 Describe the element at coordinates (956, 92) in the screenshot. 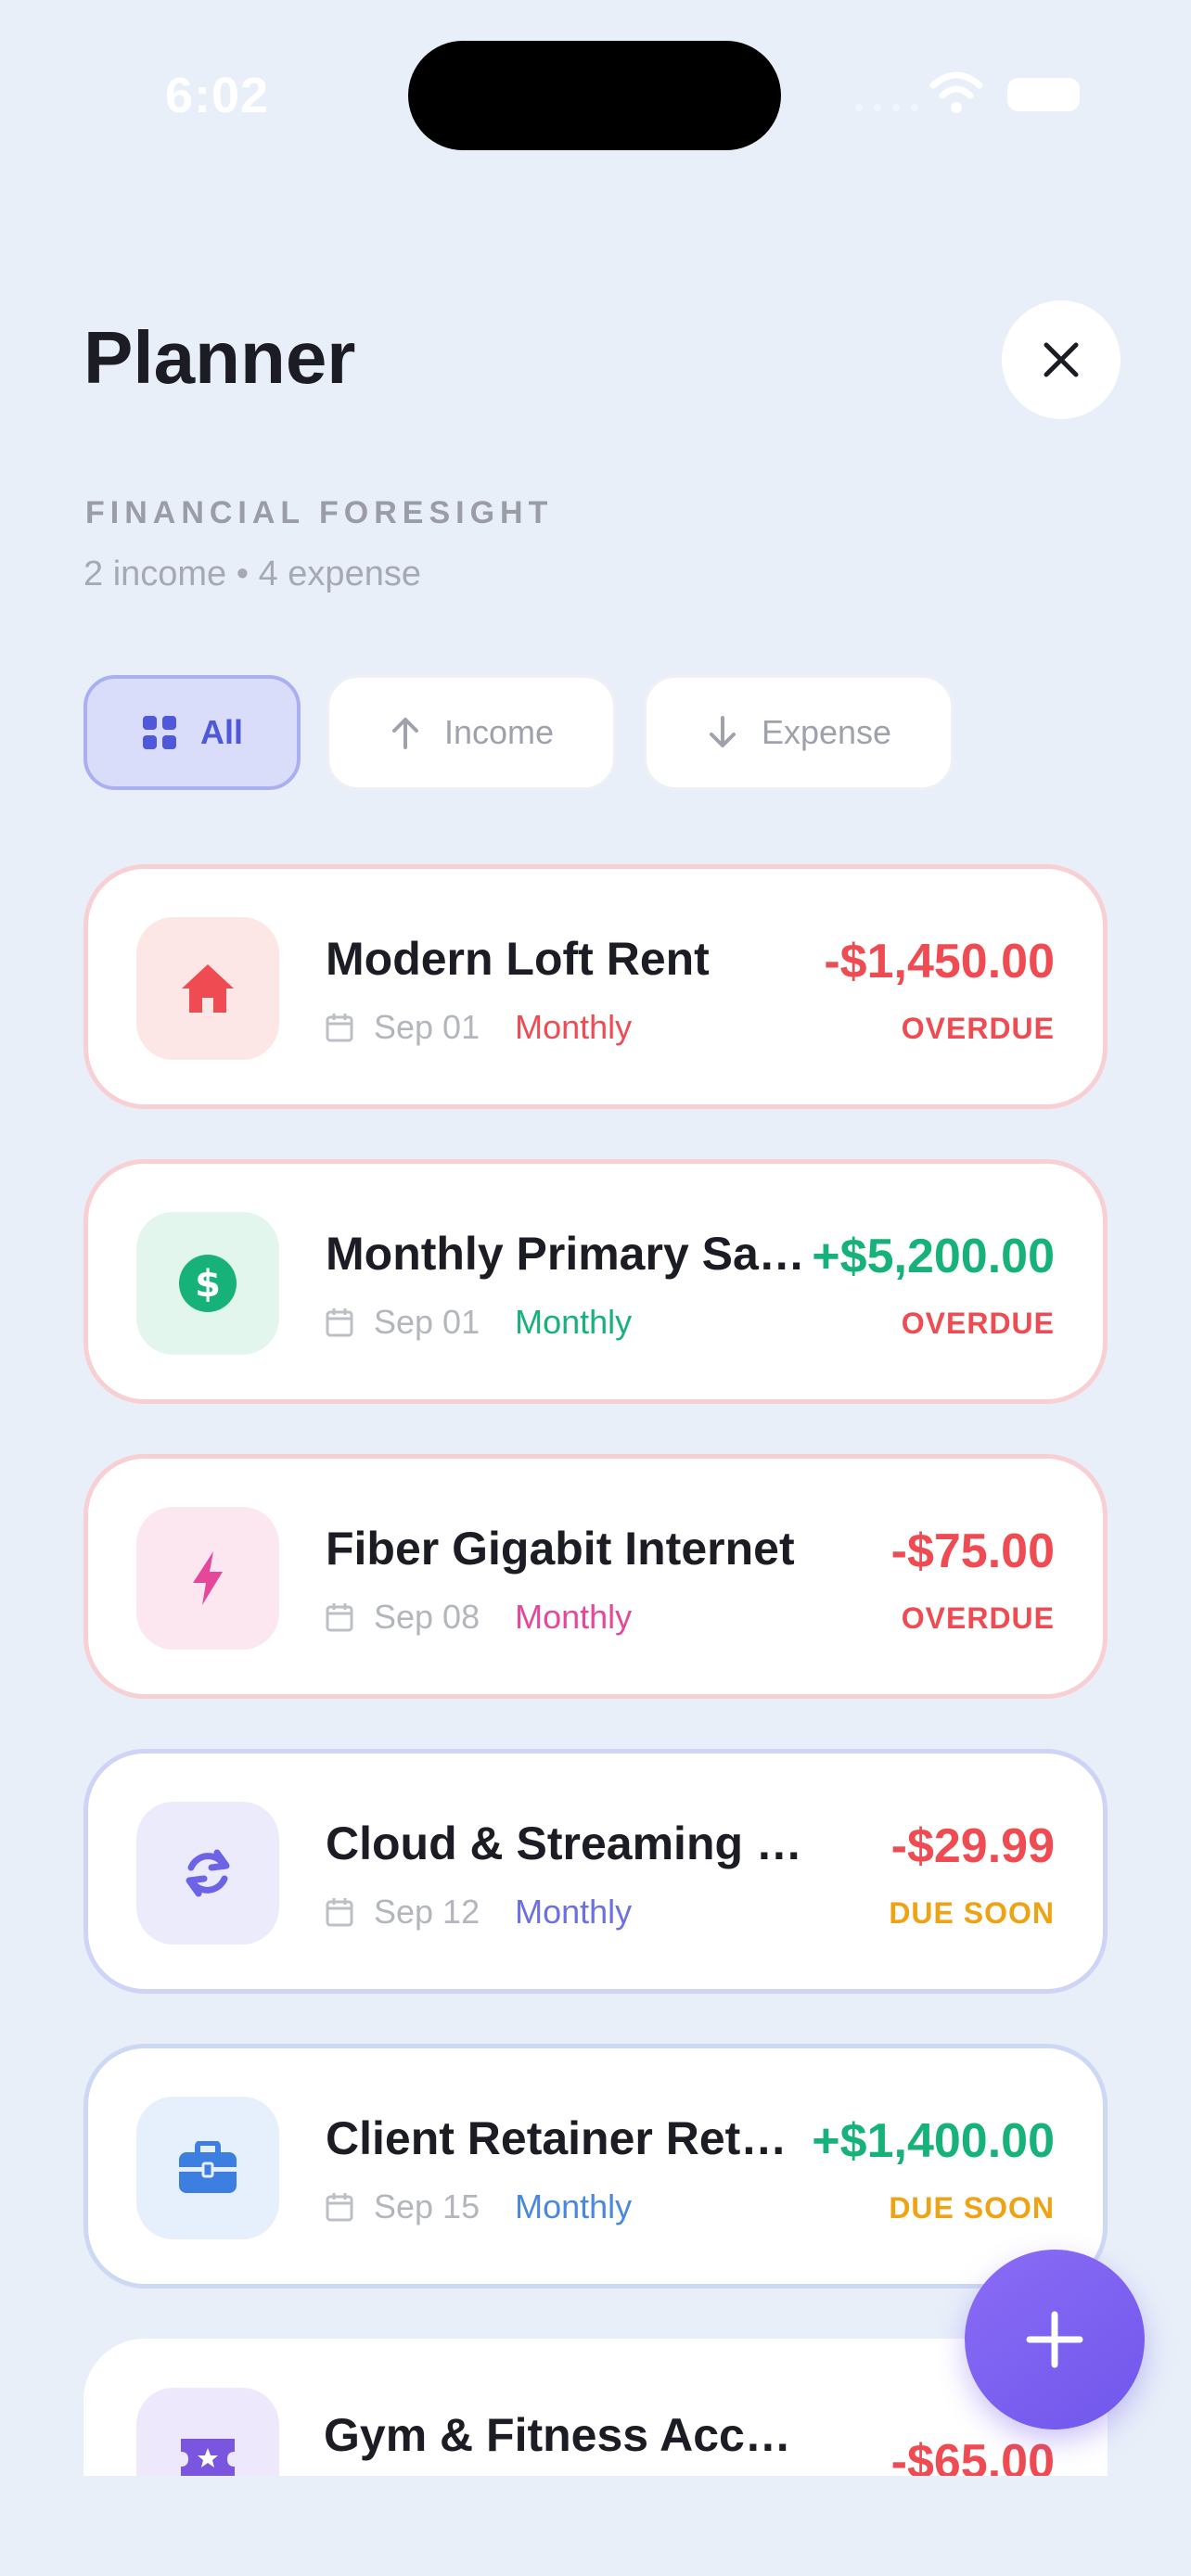

I see `wifi-icon` at that location.